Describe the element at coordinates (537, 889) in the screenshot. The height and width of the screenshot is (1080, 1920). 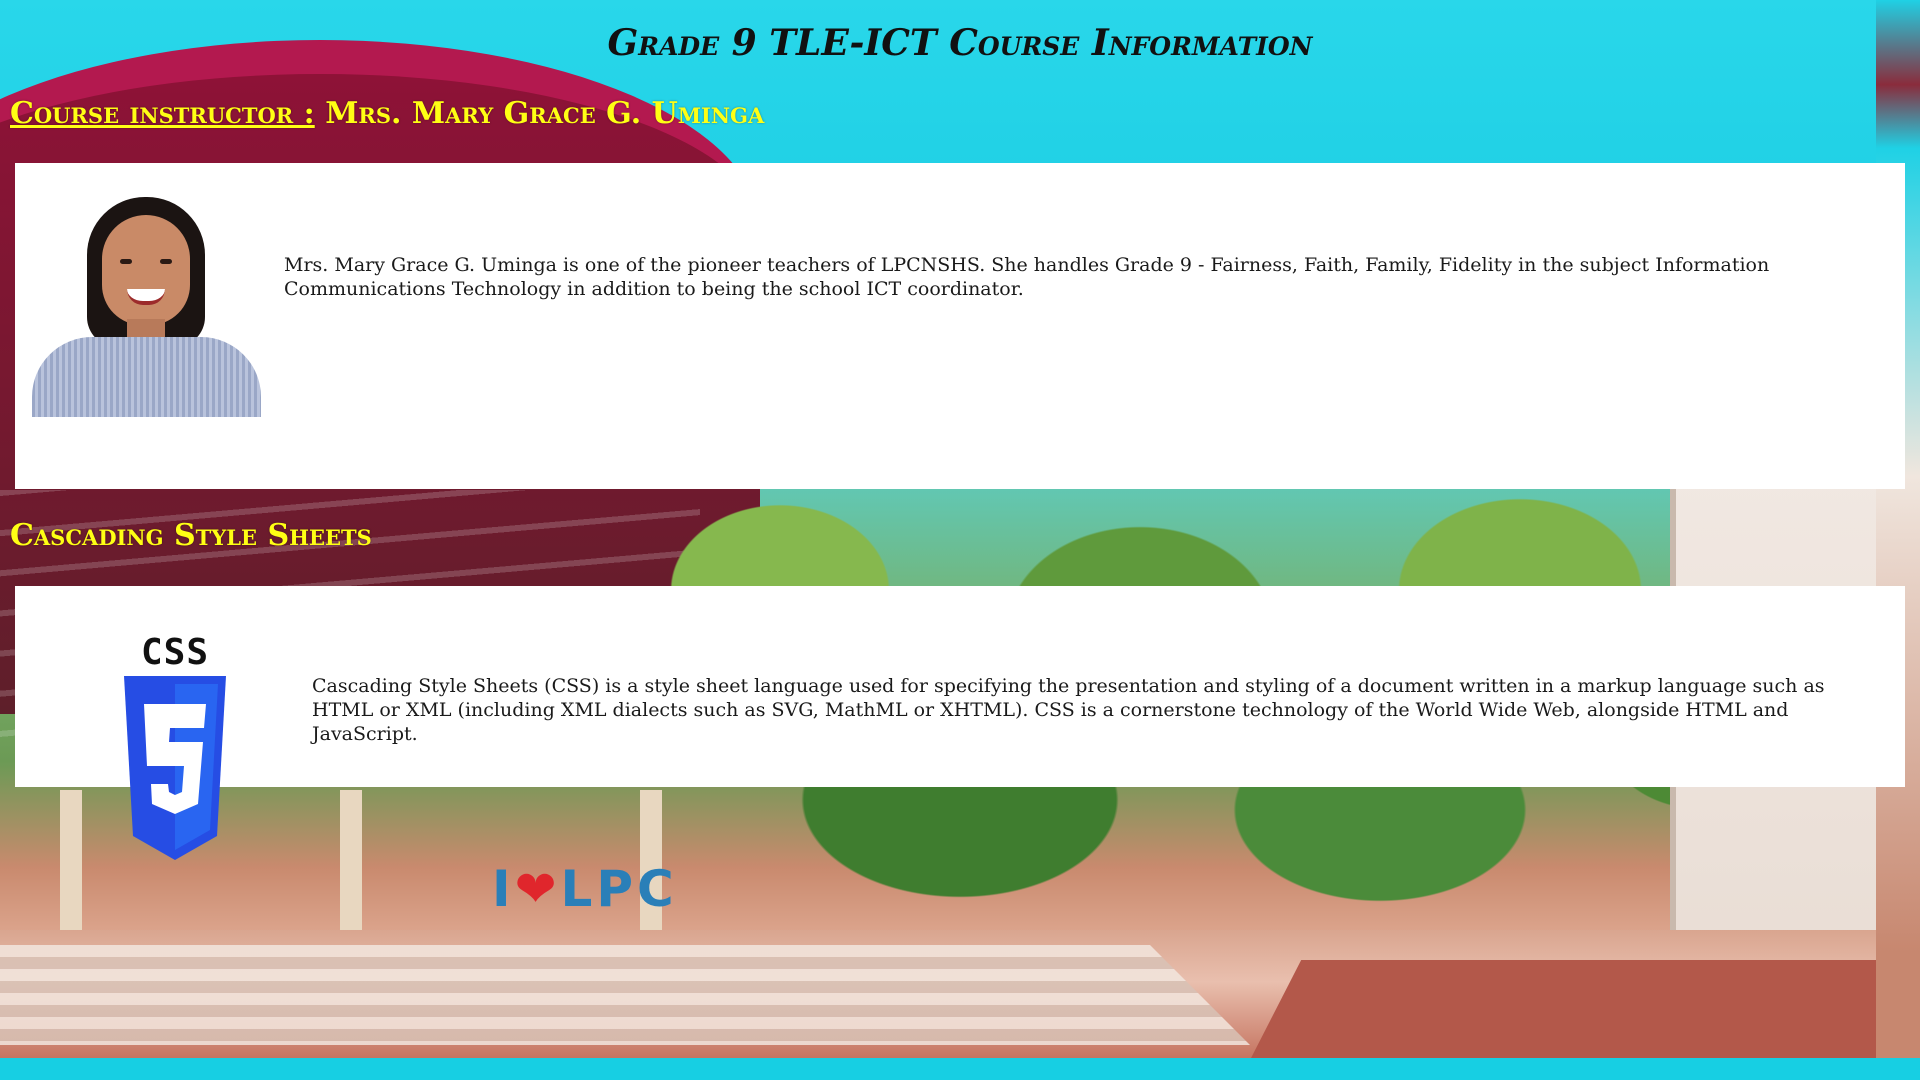
I see `heart-icon: ❤` at that location.